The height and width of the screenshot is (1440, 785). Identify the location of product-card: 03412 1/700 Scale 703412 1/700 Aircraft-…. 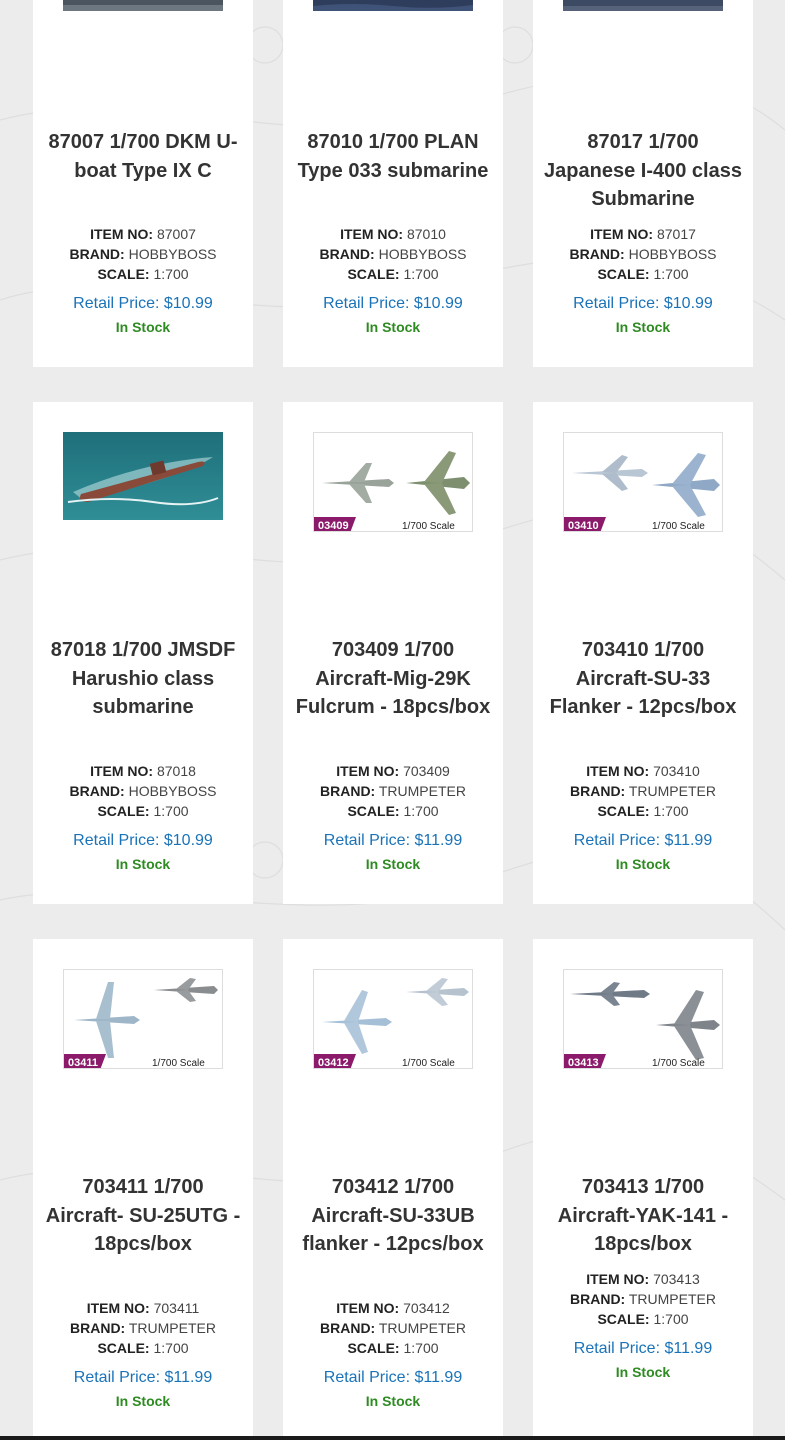
(393, 1187).